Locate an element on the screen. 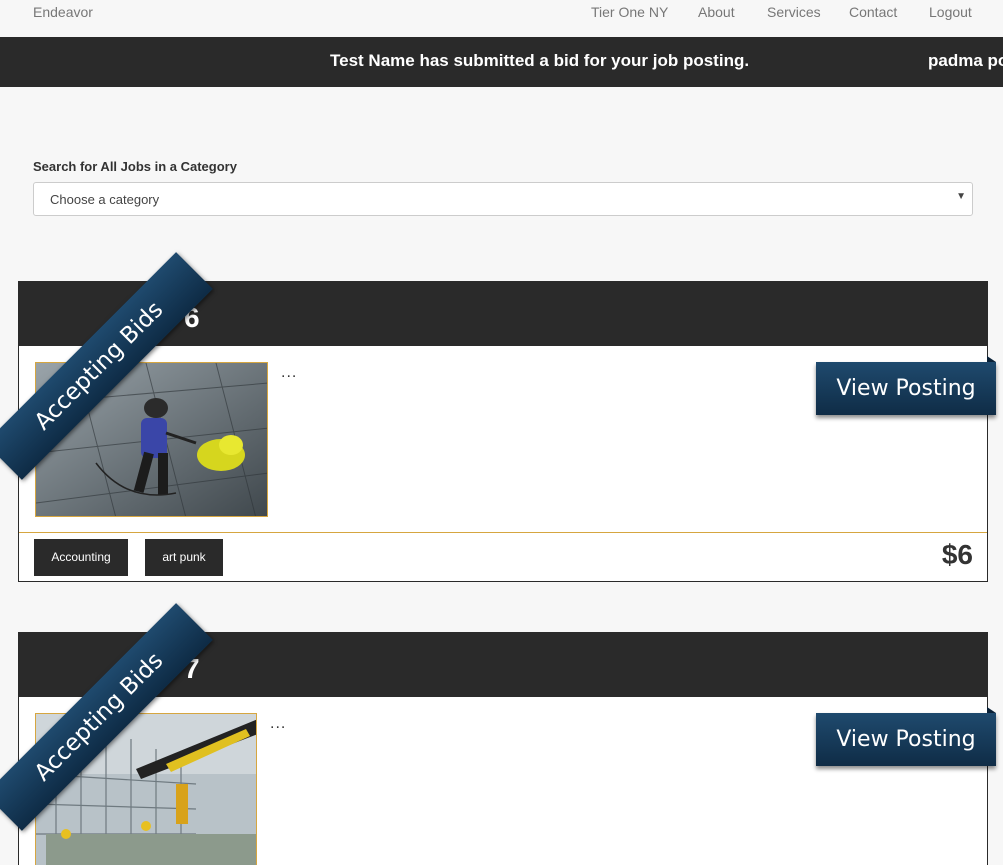  tag-accounting: Accounting is located at coordinates (81, 557).